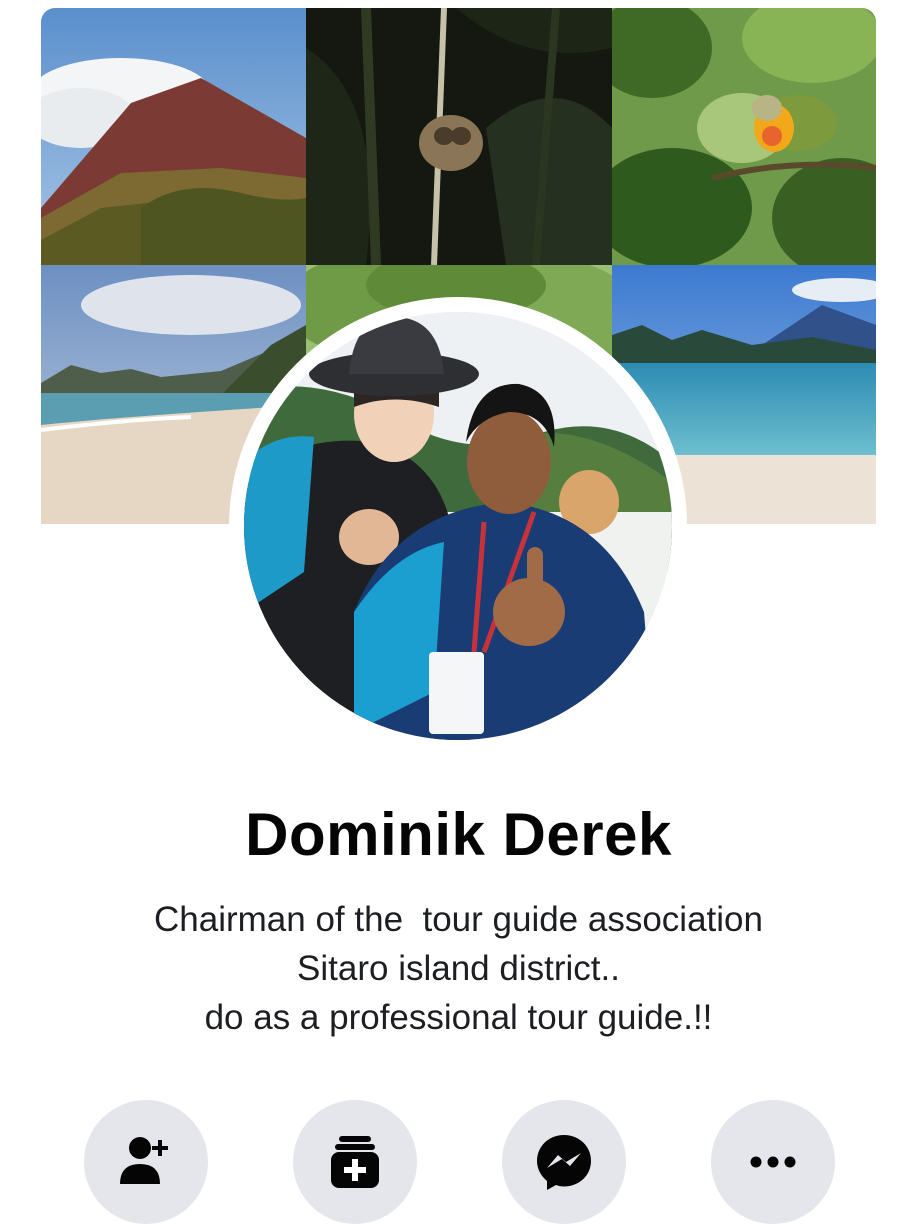 The width and height of the screenshot is (917, 1224). What do you see at coordinates (459, 136) in the screenshot?
I see `cover-tile-tarsier` at bounding box center [459, 136].